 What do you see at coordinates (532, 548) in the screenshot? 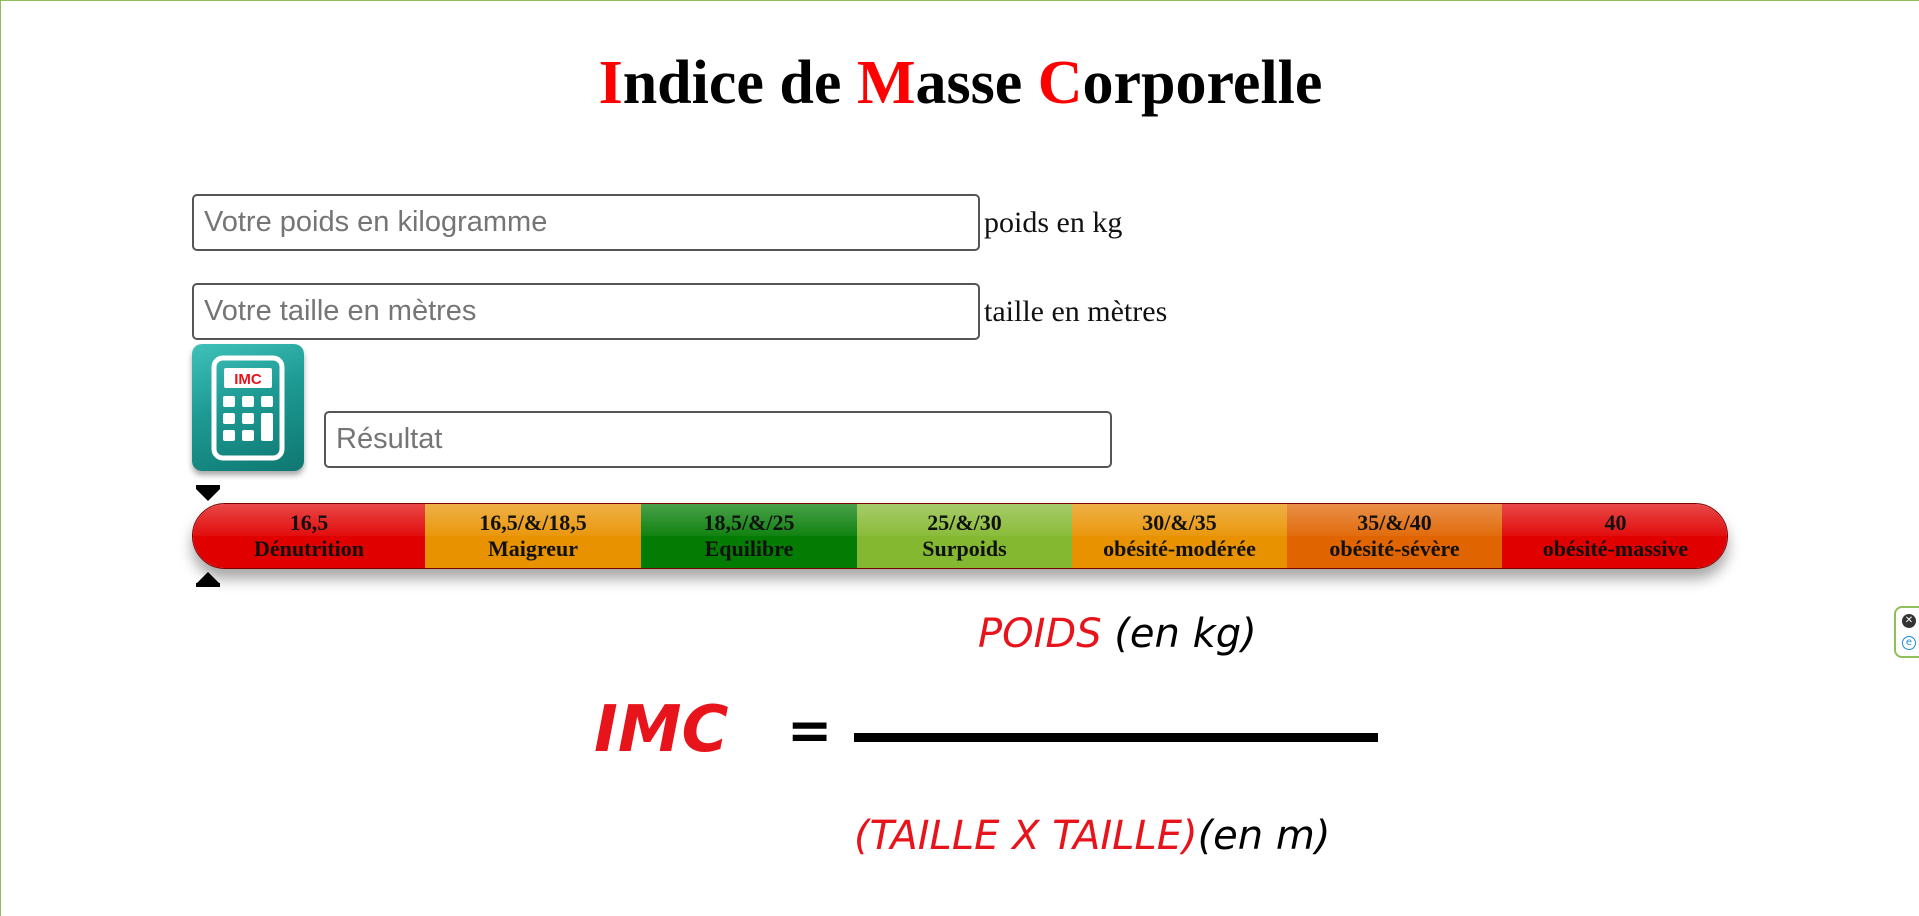
I see `scale-segment-label: Maigreur` at bounding box center [532, 548].